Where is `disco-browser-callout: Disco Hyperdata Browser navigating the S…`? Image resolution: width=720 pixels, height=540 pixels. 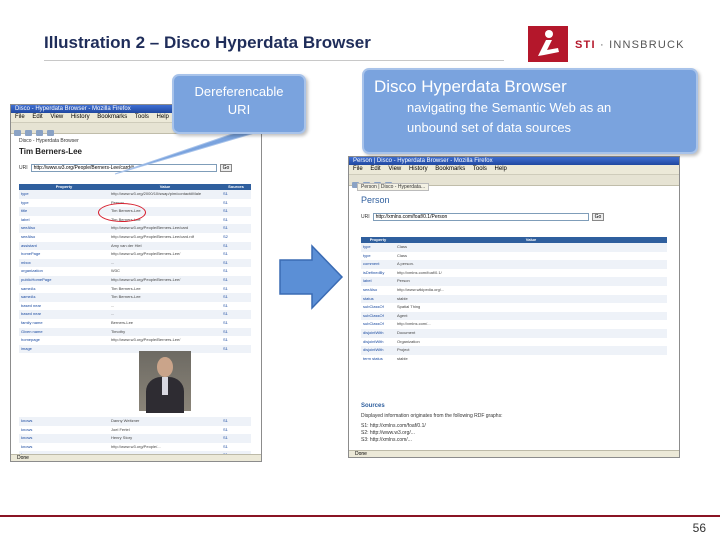 disco-browser-callout: Disco Hyperdata Browser navigating the S… is located at coordinates (530, 111).